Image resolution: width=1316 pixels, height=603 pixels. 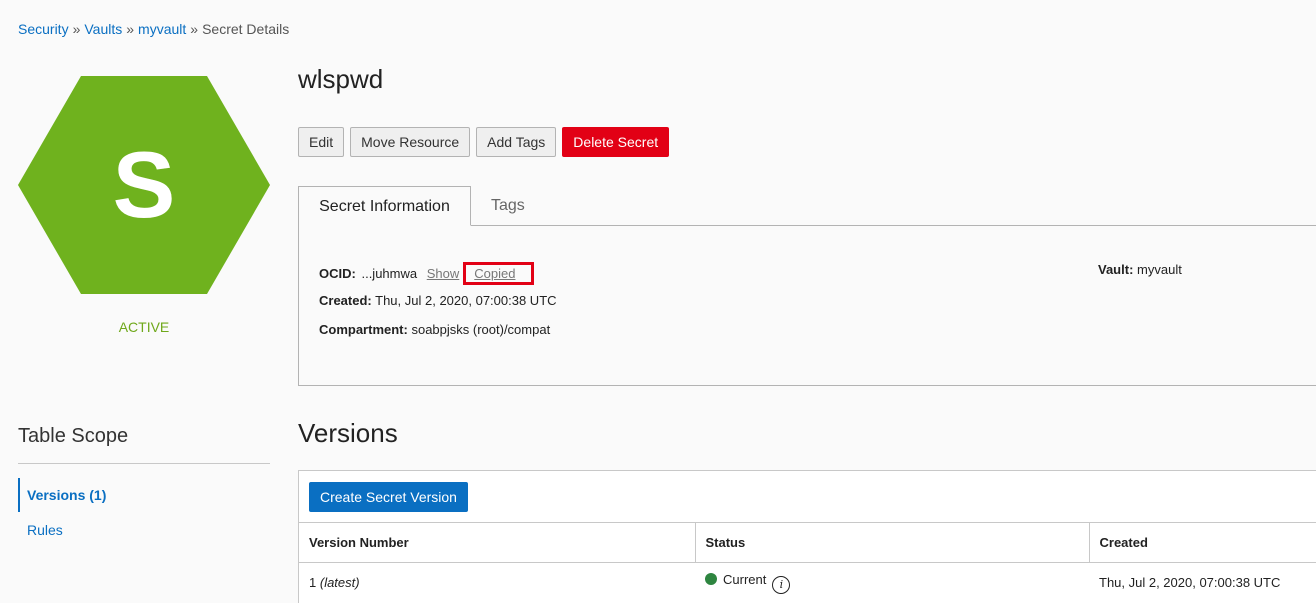 I want to click on scope-item-rules: Rules, so click(x=144, y=530).